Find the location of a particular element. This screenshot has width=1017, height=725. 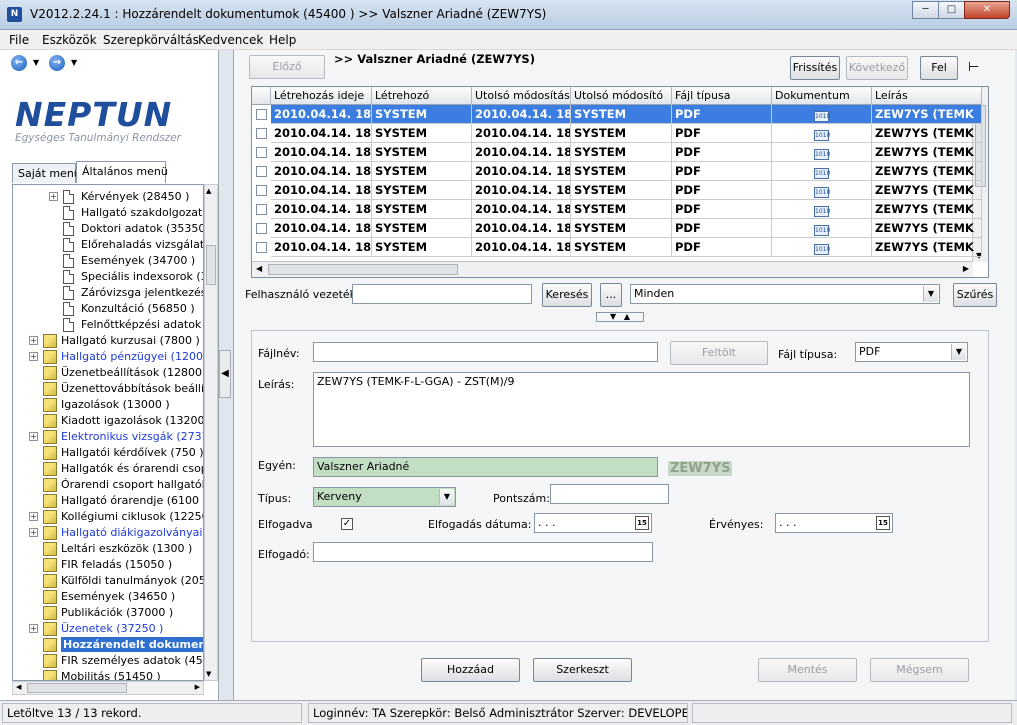

person-field: Valszner Ariadné is located at coordinates (485, 467).